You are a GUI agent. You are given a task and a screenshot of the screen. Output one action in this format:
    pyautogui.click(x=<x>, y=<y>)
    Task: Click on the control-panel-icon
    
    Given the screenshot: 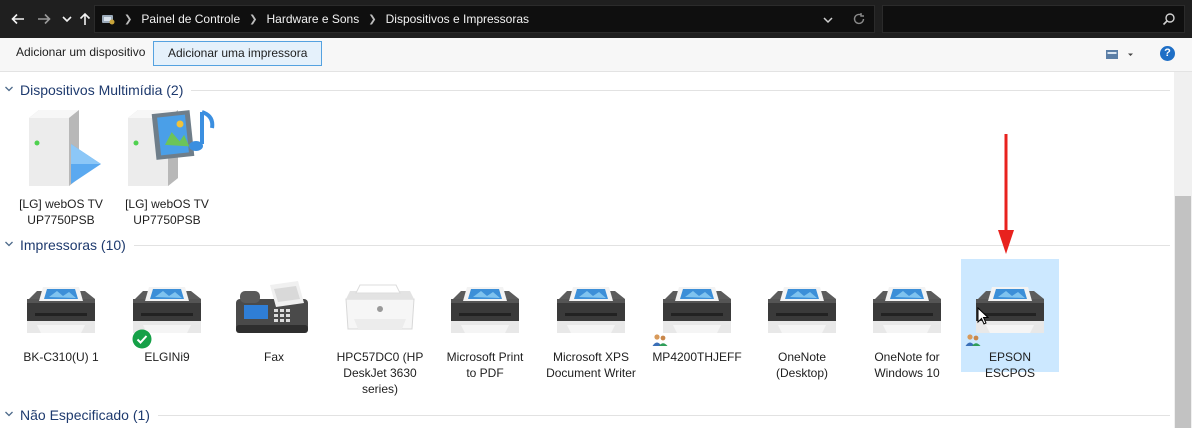 What is the action you would take?
    pyautogui.click(x=108, y=19)
    